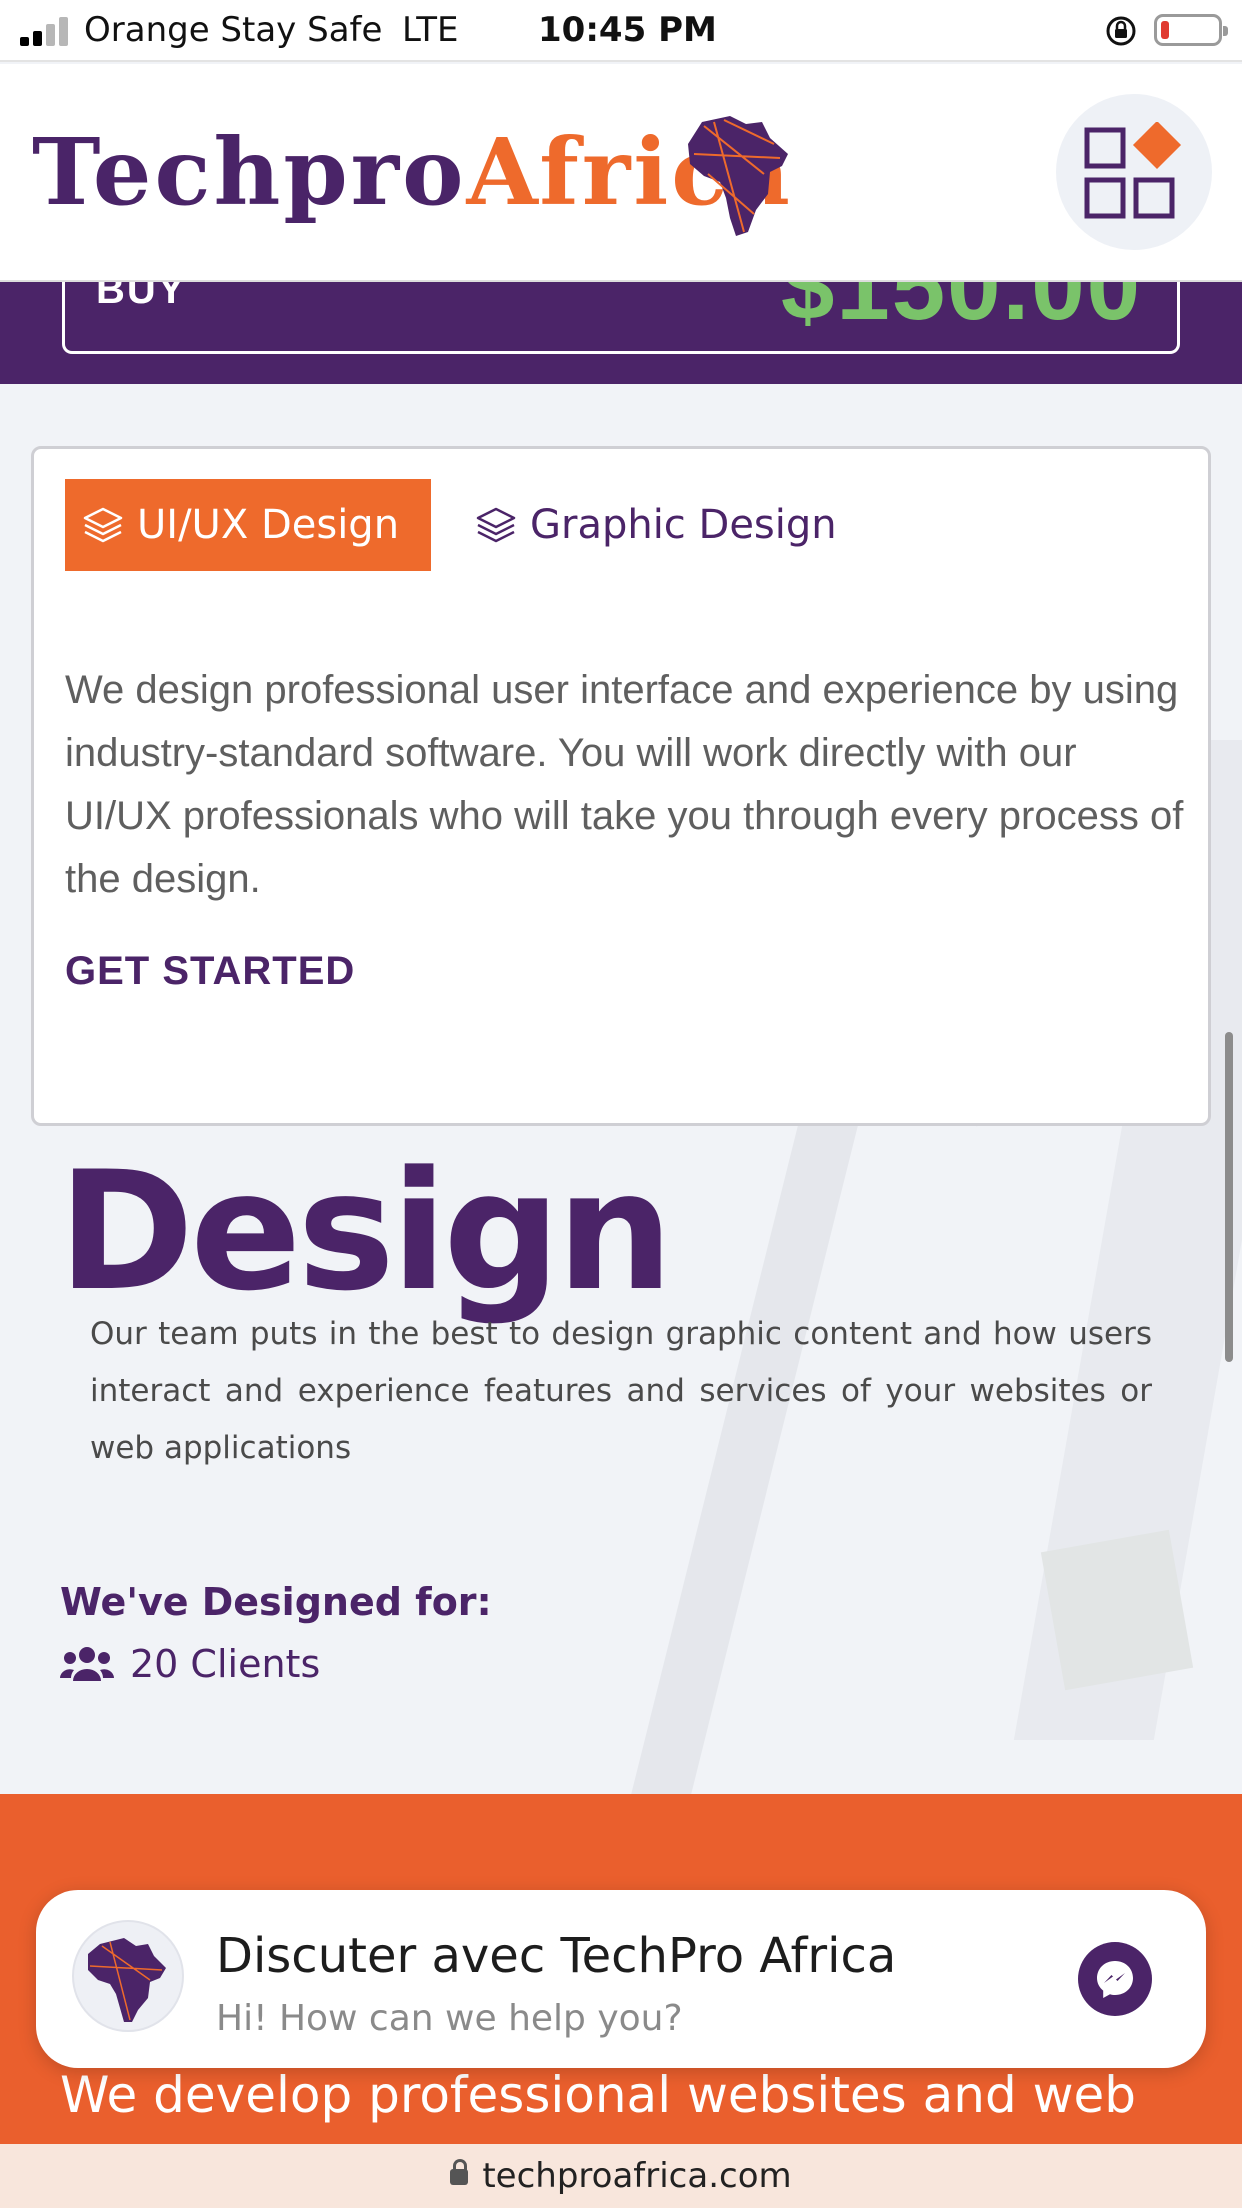 The width and height of the screenshot is (1242, 2208). I want to click on logo-text-techpro: Techpro, so click(249, 172).